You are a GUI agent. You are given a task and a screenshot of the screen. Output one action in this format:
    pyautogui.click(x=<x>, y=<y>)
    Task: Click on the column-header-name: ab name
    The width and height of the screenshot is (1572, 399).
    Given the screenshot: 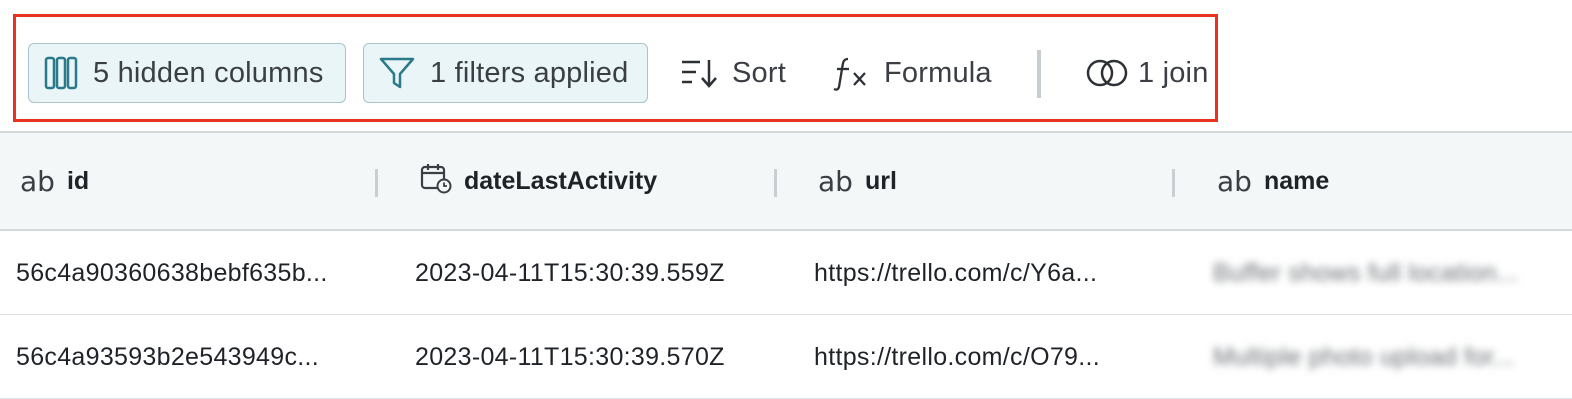 What is the action you would take?
    pyautogui.click(x=1273, y=181)
    